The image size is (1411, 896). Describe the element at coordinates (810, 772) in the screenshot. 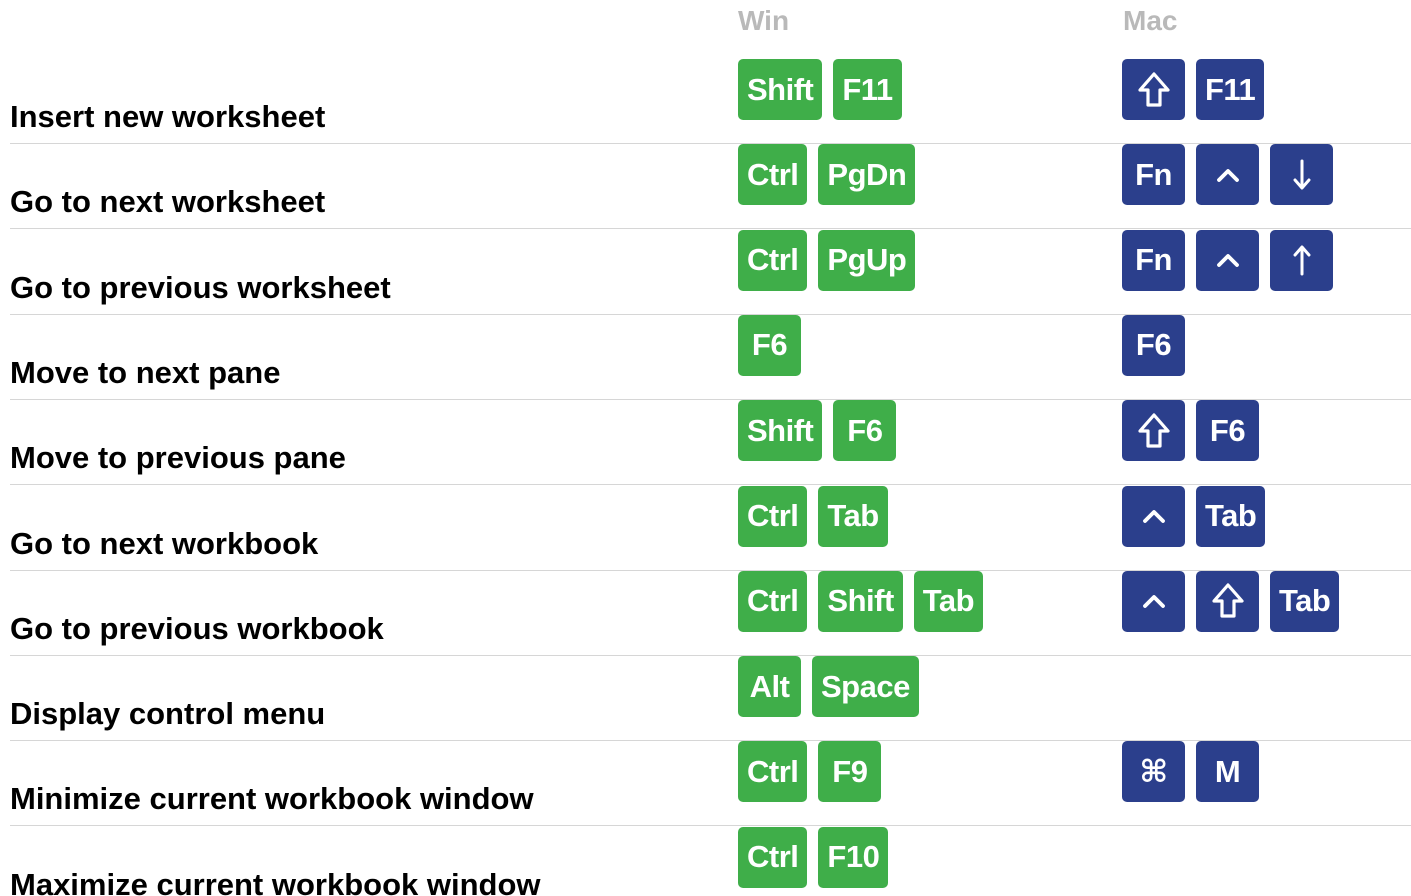

I see `win-keys: Ctrl F9` at that location.